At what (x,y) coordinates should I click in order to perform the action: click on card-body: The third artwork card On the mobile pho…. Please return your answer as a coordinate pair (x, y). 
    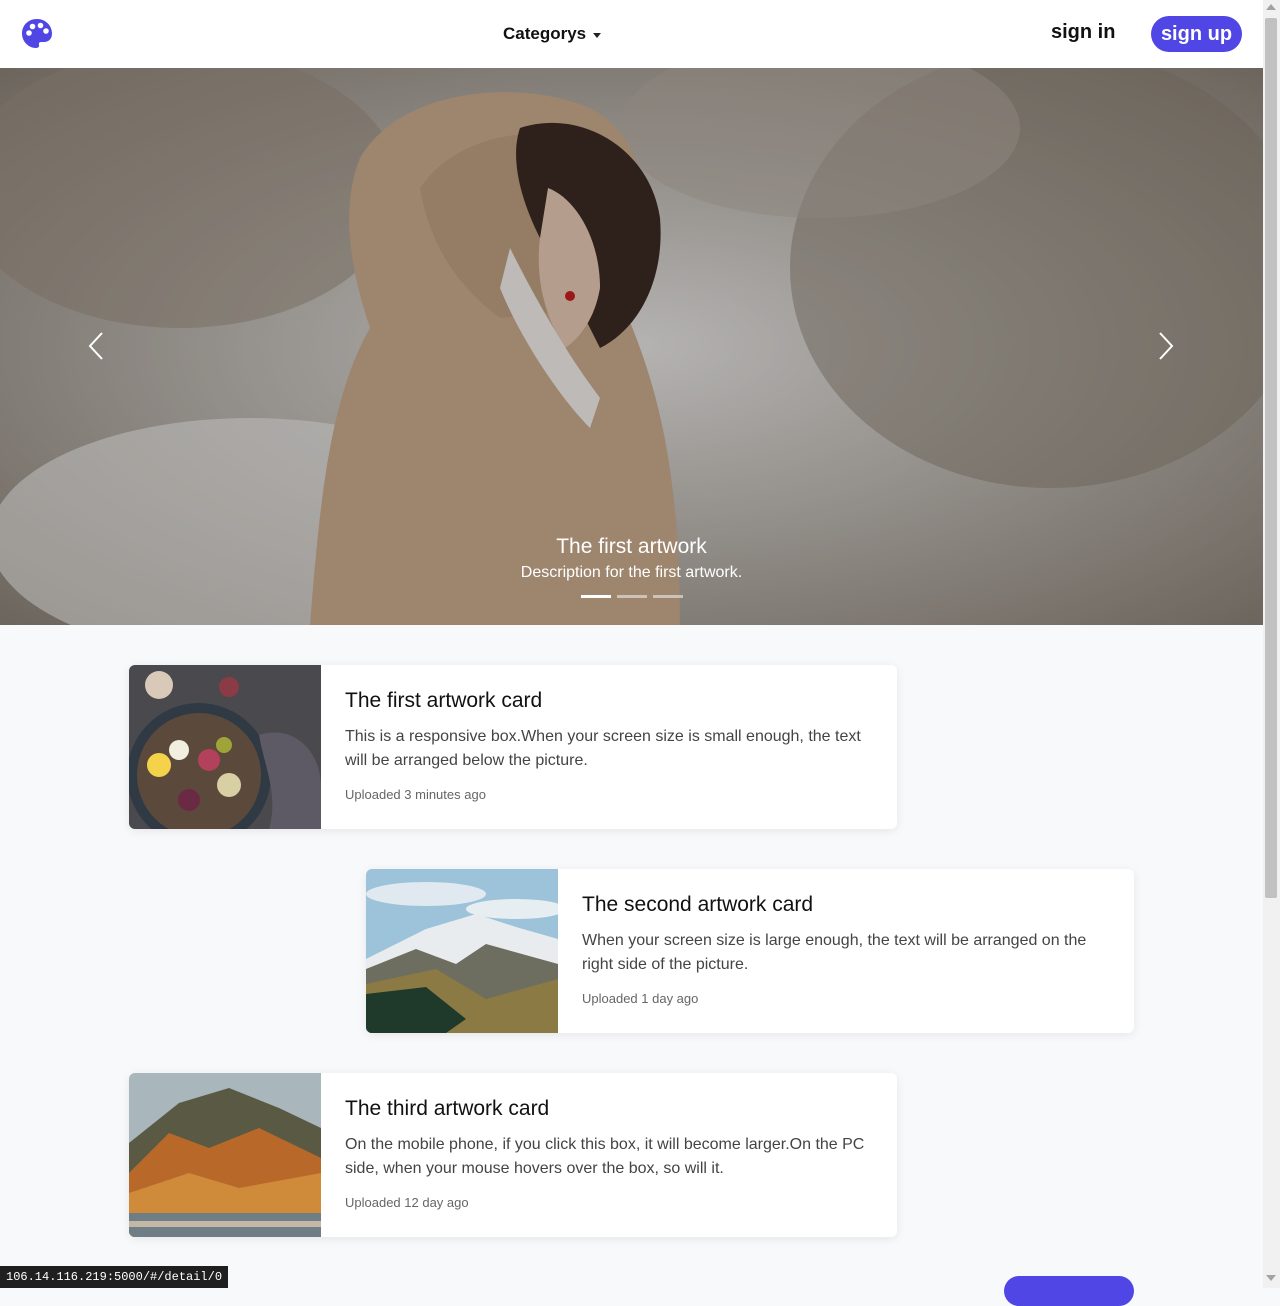
    Looking at the image, I should click on (610, 1153).